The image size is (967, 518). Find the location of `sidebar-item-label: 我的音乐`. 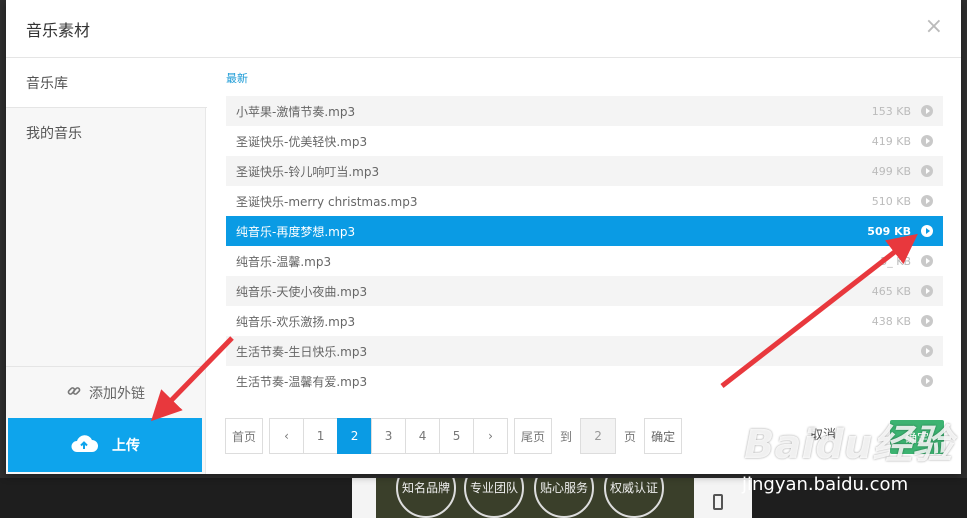

sidebar-item-label: 我的音乐 is located at coordinates (54, 134).